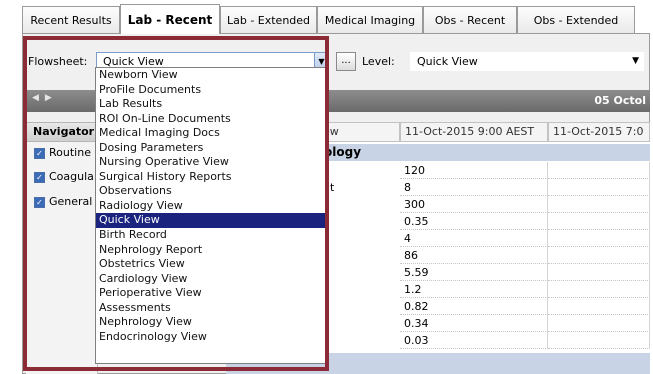  Describe the element at coordinates (474, 221) in the screenshot. I see `result-cell: 0.35` at that location.